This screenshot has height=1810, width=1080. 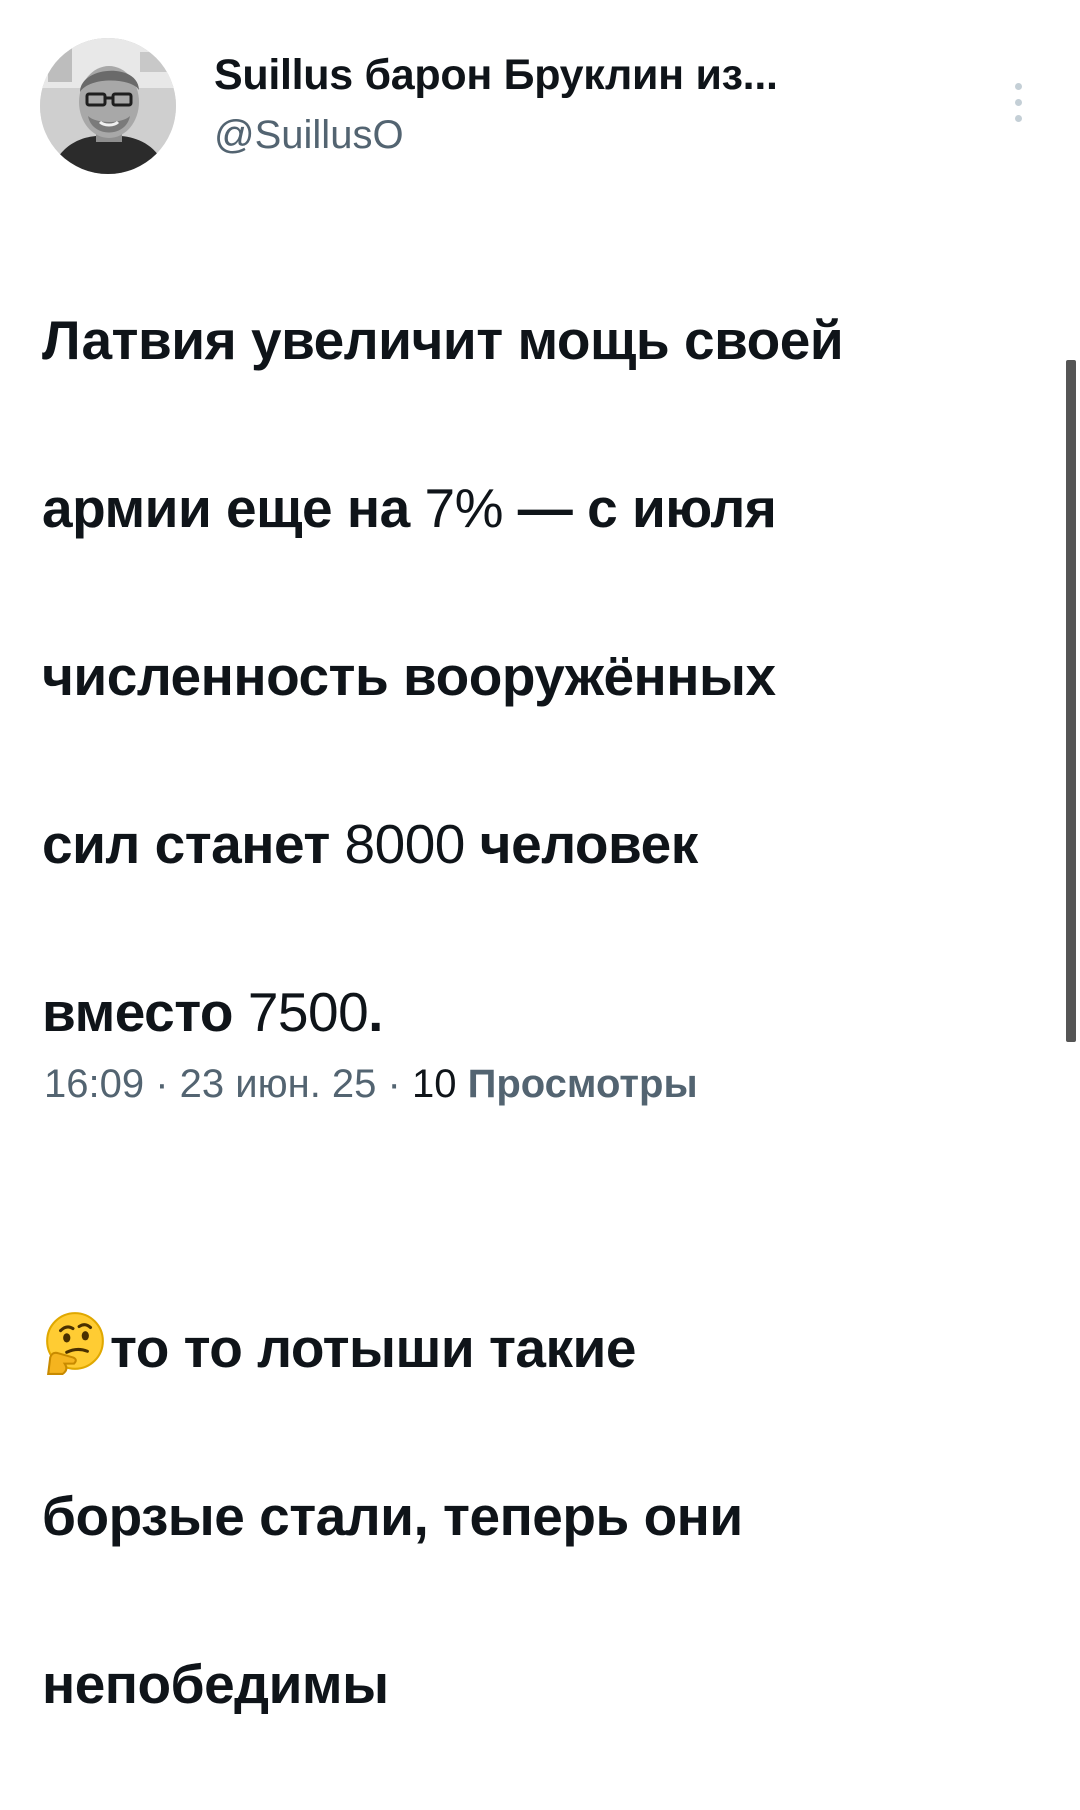 What do you see at coordinates (1018, 86) in the screenshot?
I see `more-vertical-icon` at bounding box center [1018, 86].